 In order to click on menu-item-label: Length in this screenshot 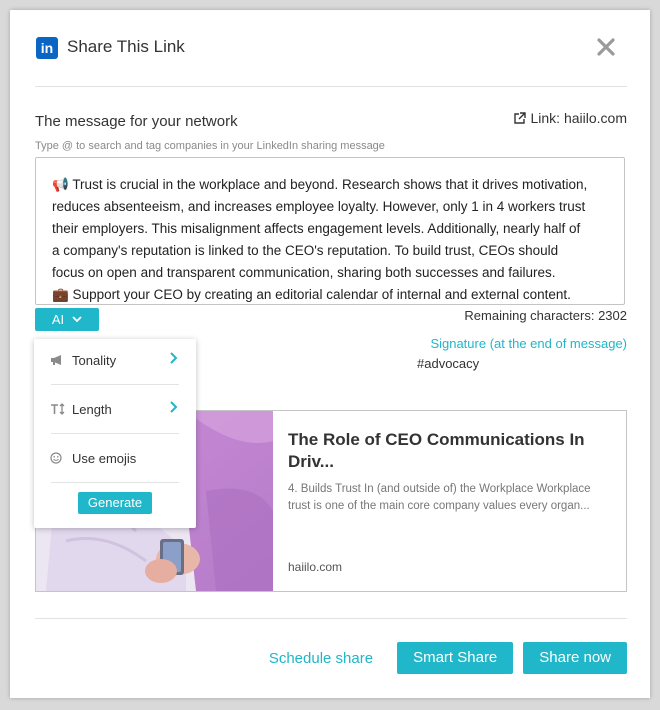, I will do `click(92, 409)`.